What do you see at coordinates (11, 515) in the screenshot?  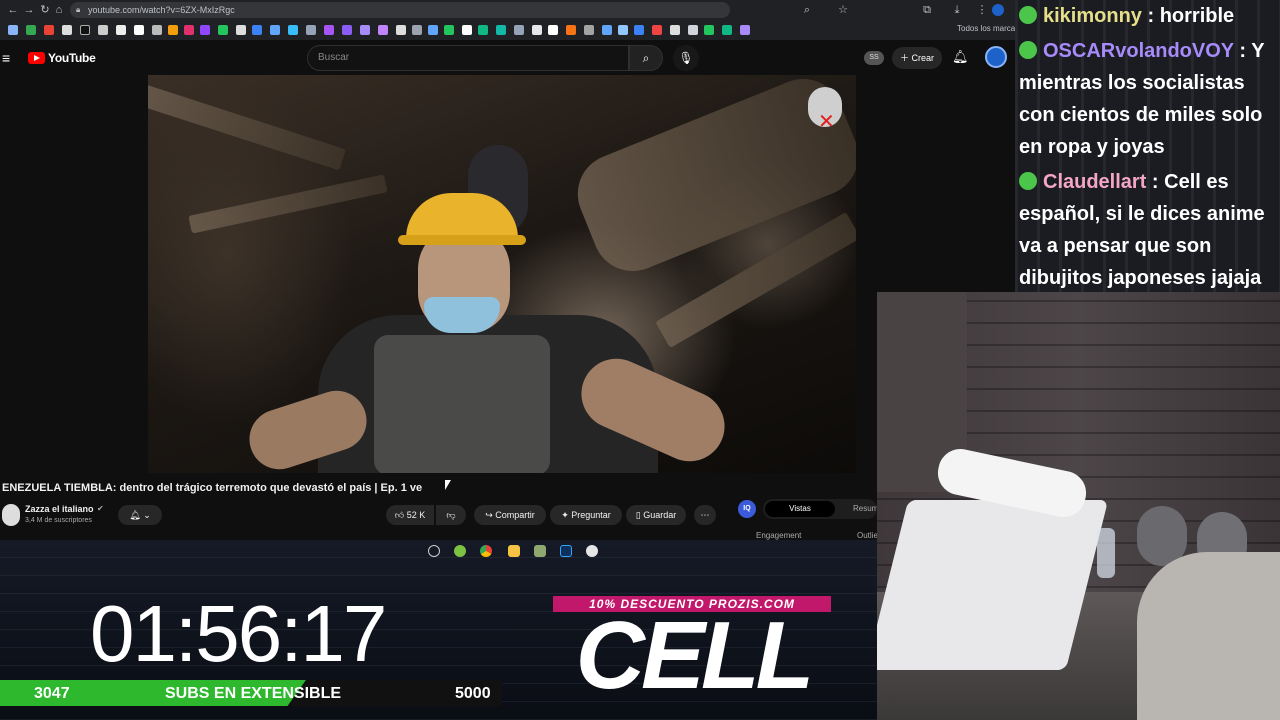 I see `channel-avatar` at bounding box center [11, 515].